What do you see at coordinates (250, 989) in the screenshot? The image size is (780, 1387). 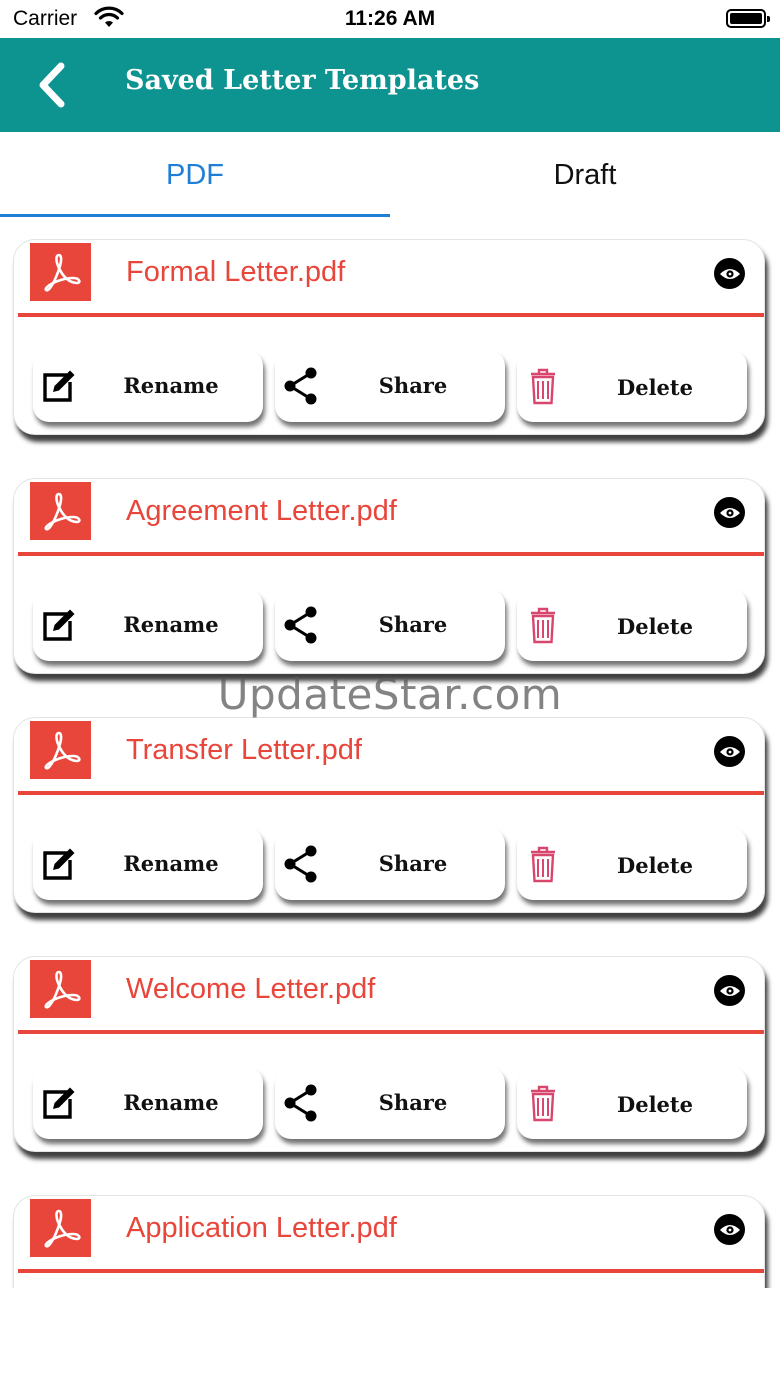 I see `file-name: Welcome Letter.pdf` at bounding box center [250, 989].